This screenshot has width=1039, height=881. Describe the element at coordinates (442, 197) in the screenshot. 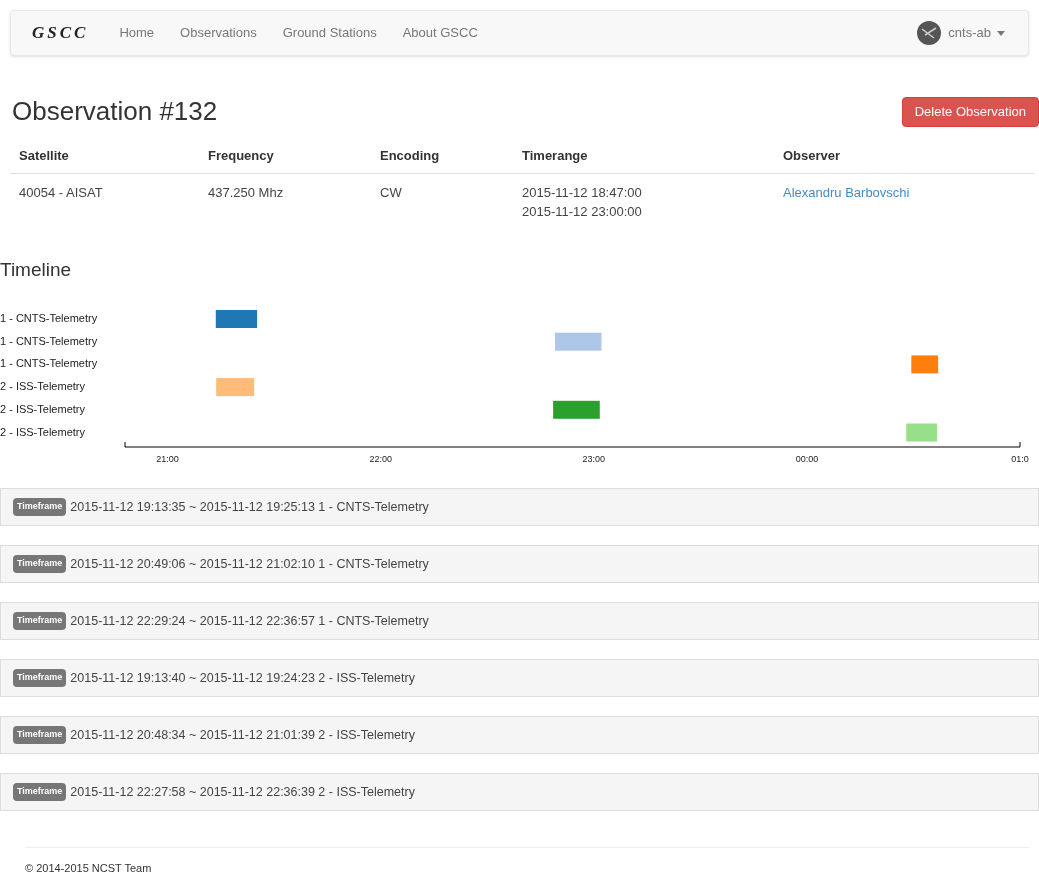

I see `table-cell: CW` at that location.